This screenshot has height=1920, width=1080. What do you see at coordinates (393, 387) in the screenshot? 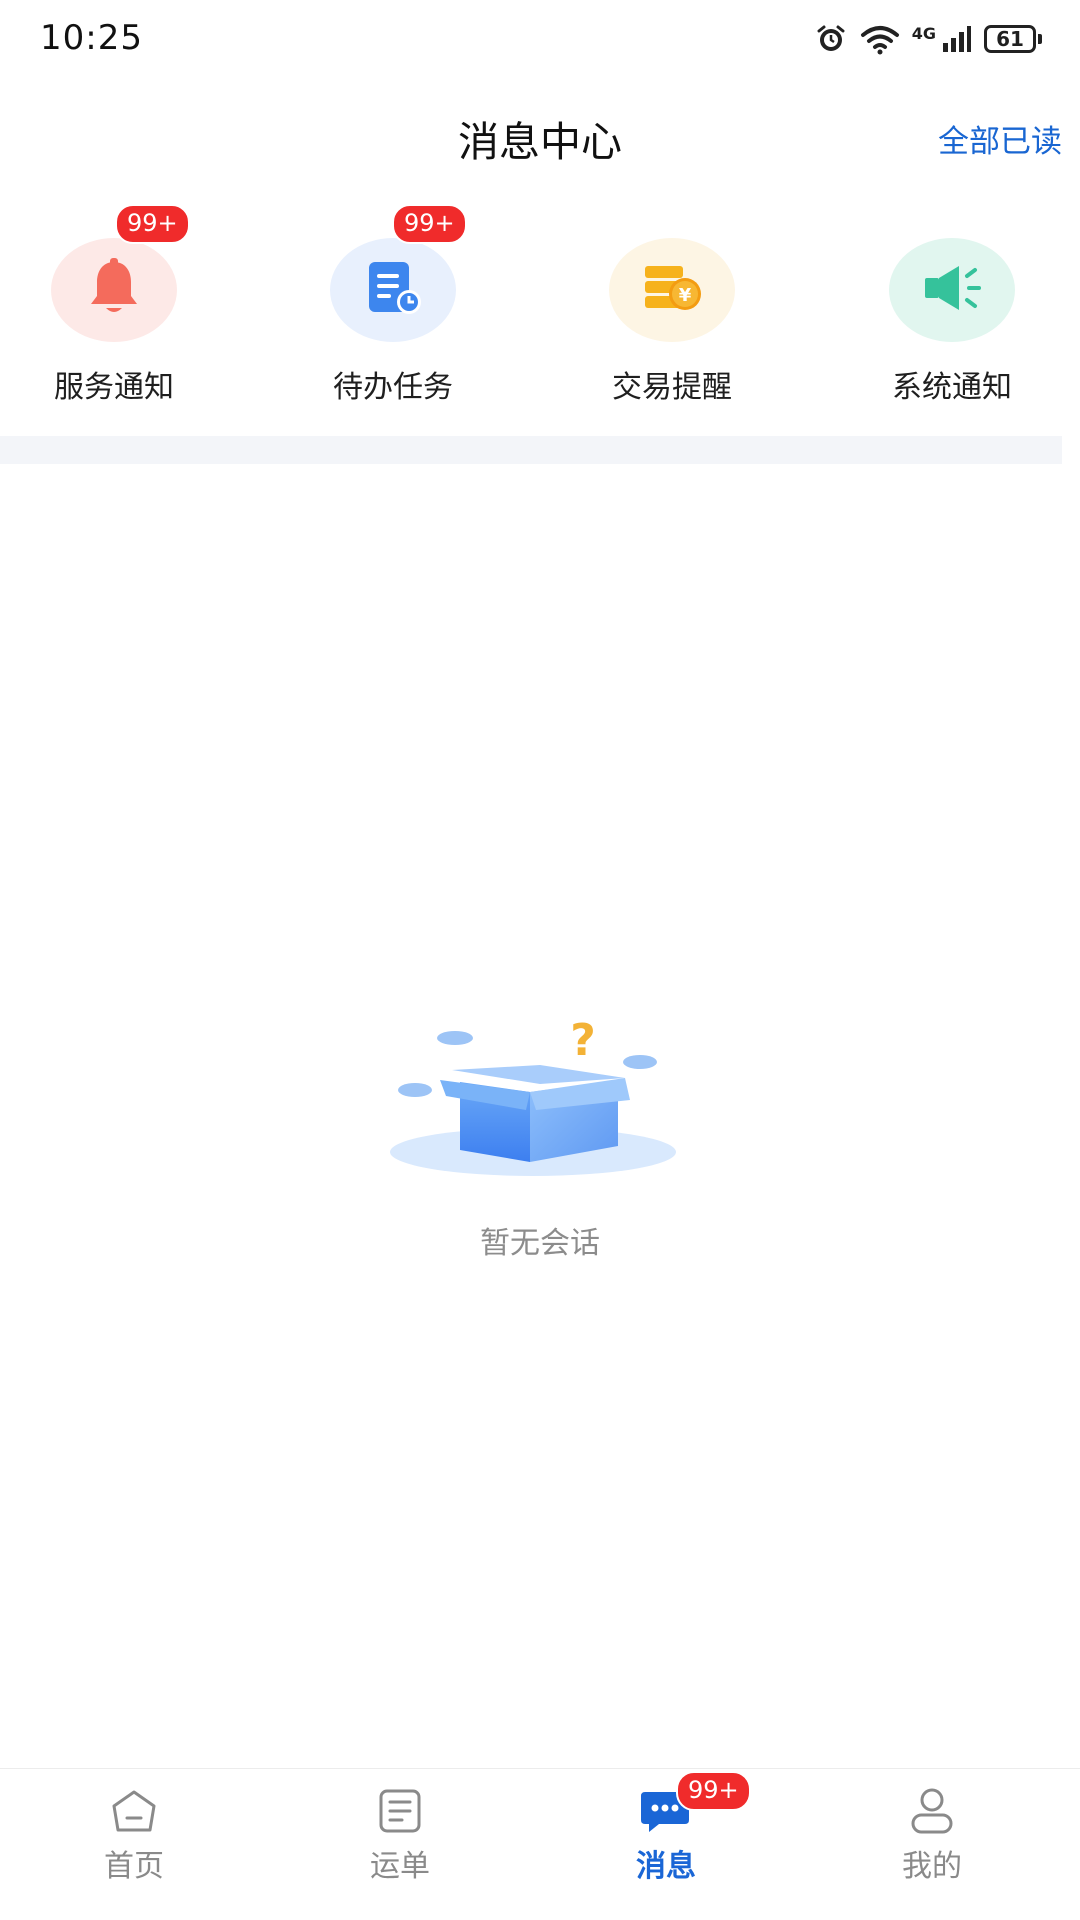
I see `category-label: 待办任务` at bounding box center [393, 387].